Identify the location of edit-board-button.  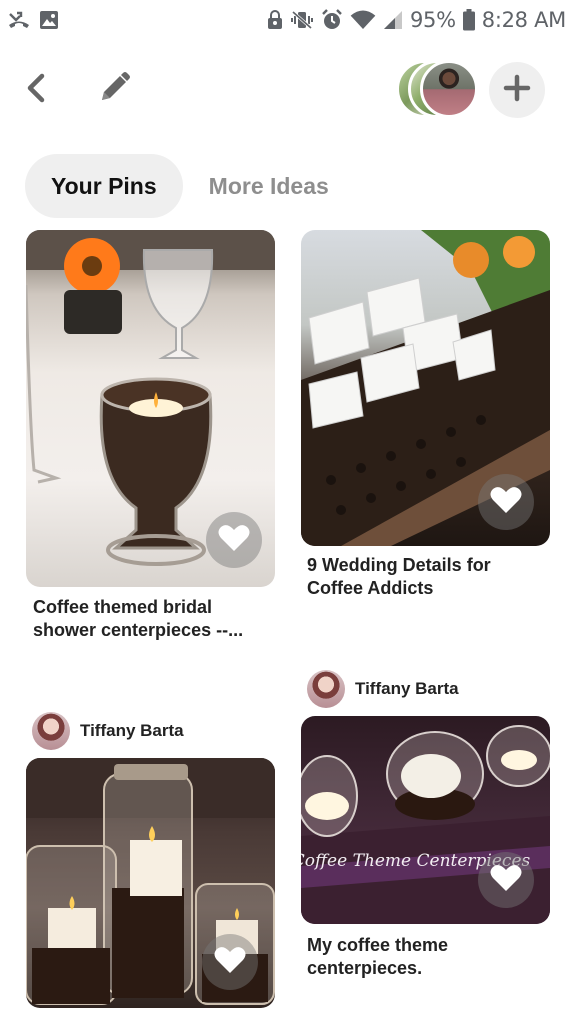
(114, 90).